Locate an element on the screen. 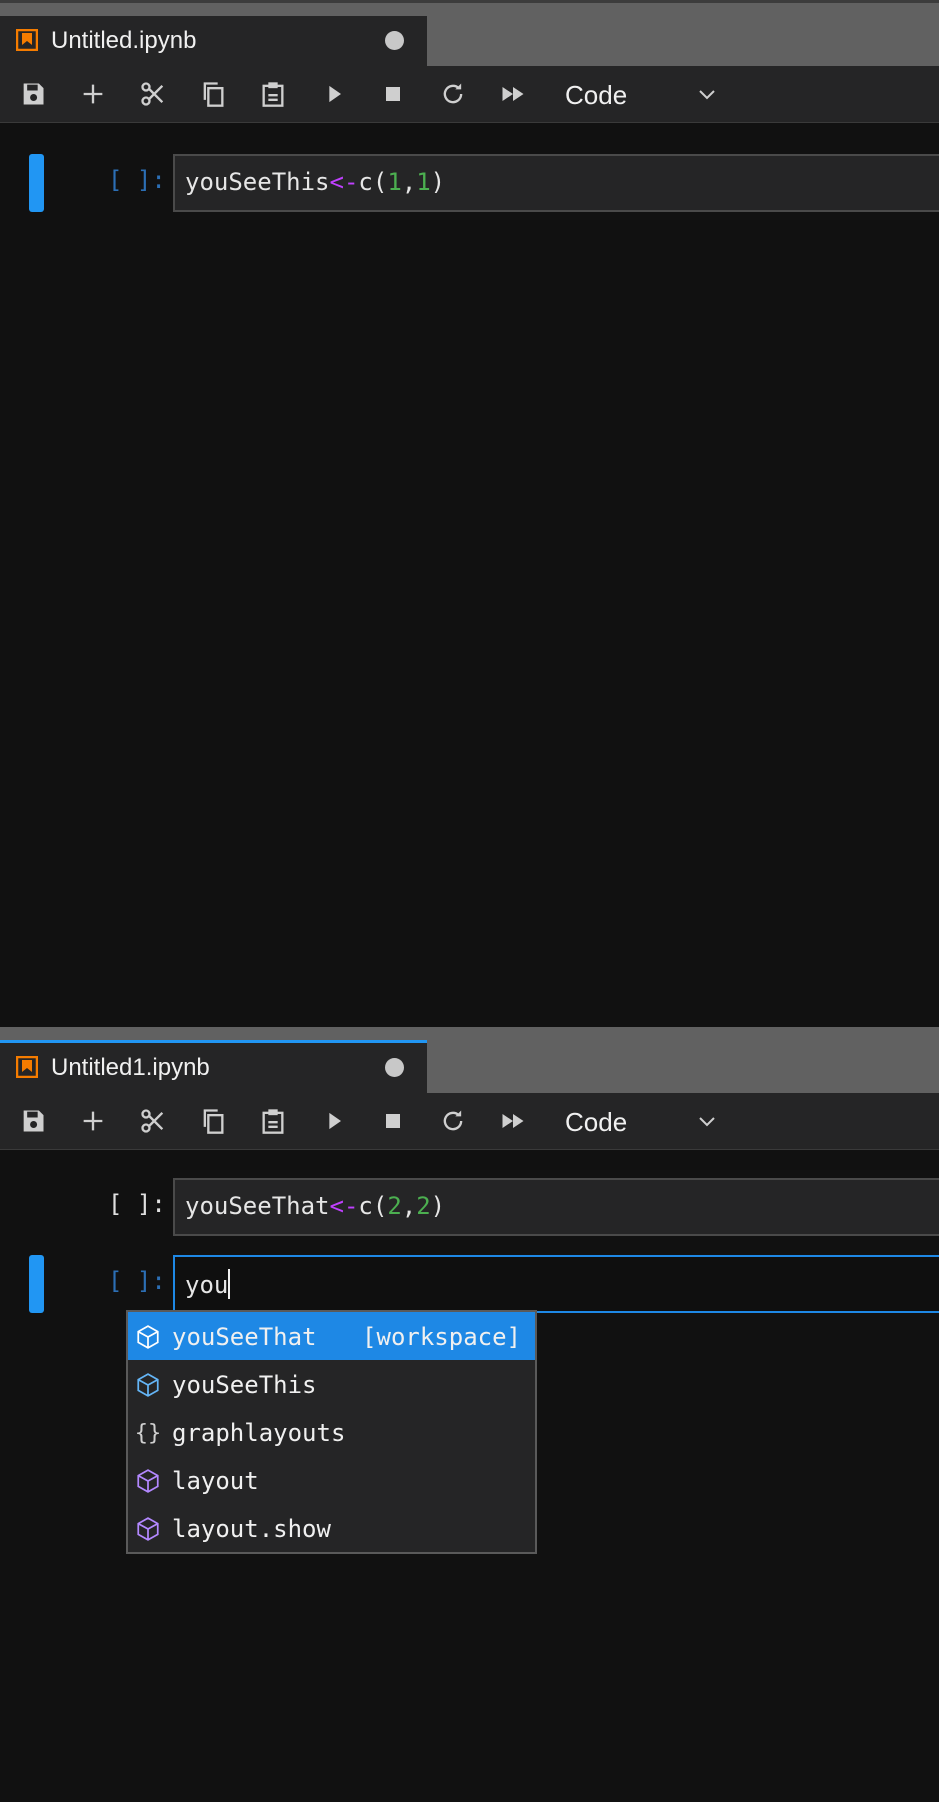 The image size is (939, 1802). completion-item: layout is located at coordinates (331, 1480).